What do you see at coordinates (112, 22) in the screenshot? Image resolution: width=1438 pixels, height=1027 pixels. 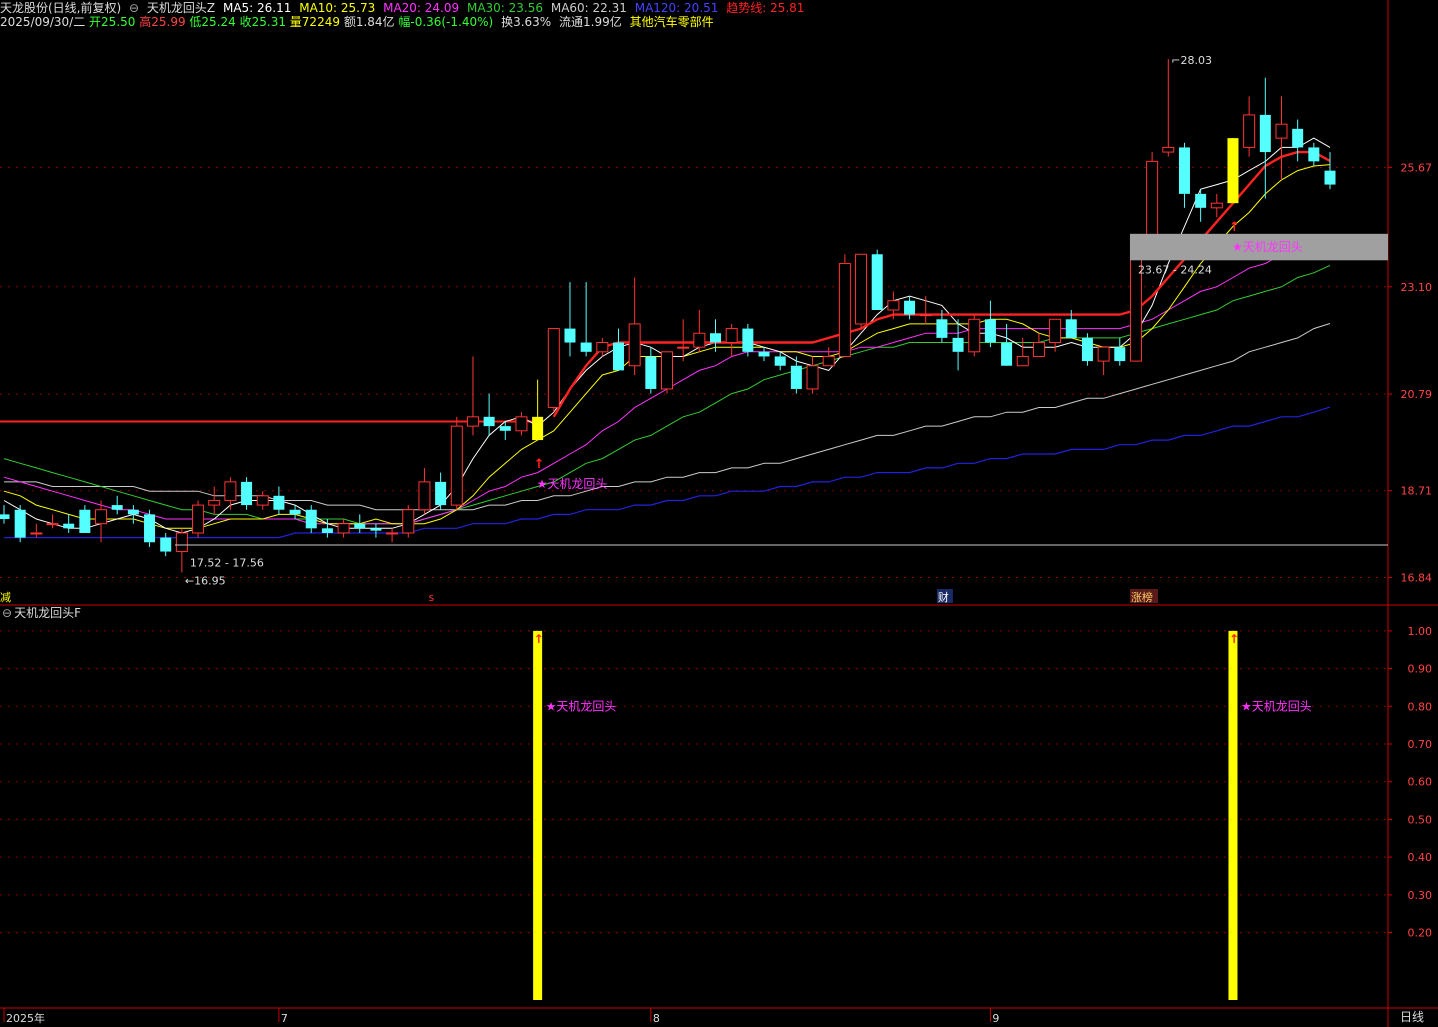 I see `quote-open: 开25.50` at bounding box center [112, 22].